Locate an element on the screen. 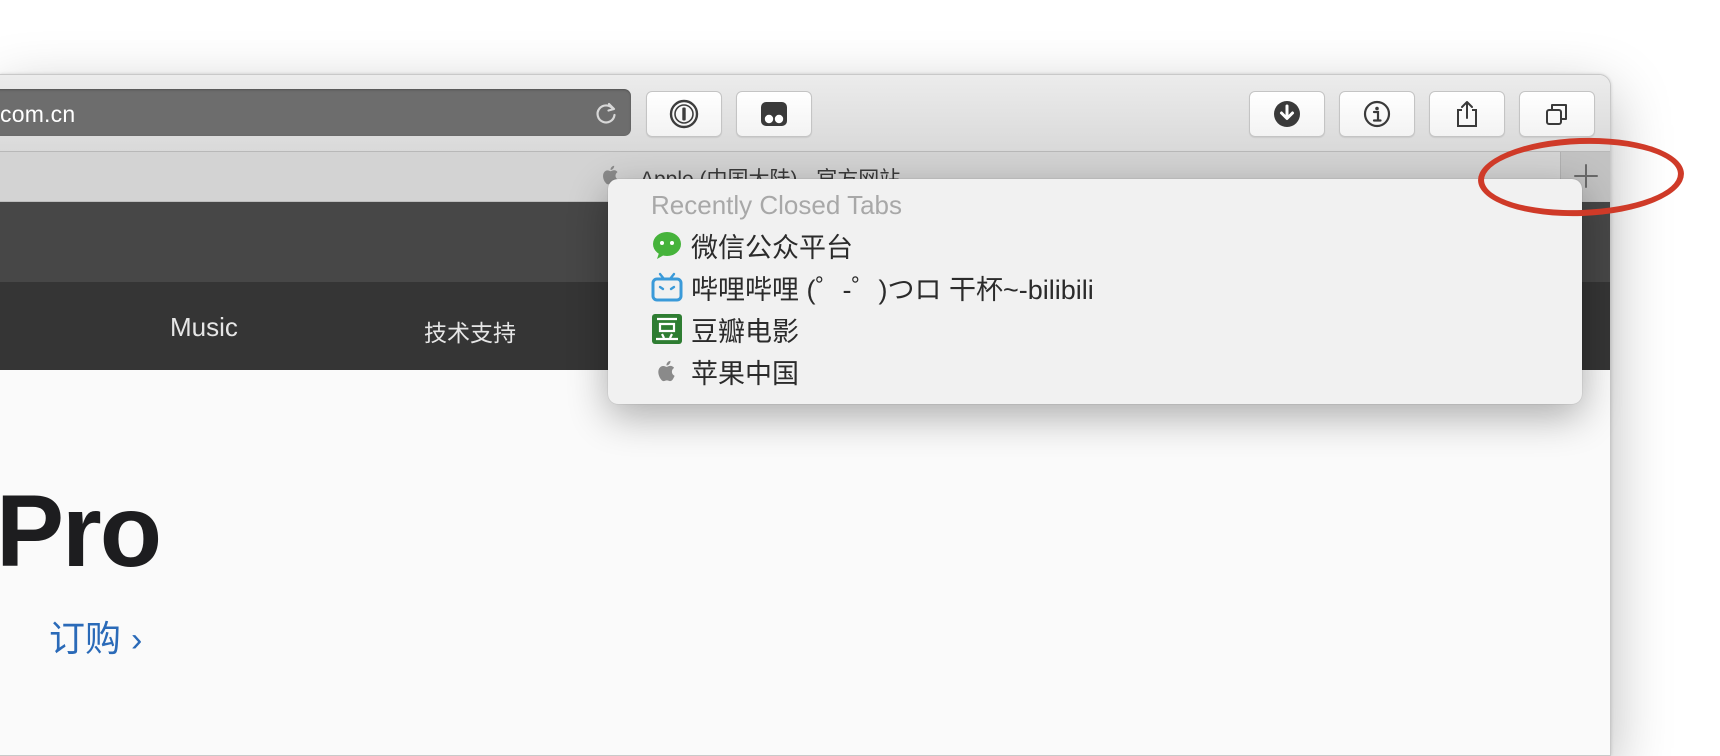  tab-overview-button is located at coordinates (1557, 114).